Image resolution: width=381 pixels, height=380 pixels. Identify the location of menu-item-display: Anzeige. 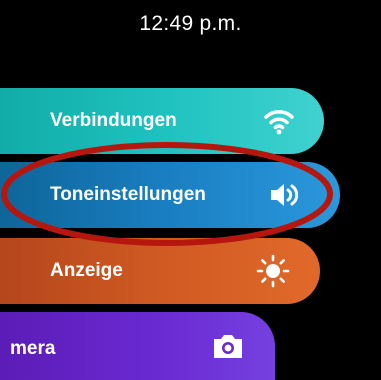
(160, 271).